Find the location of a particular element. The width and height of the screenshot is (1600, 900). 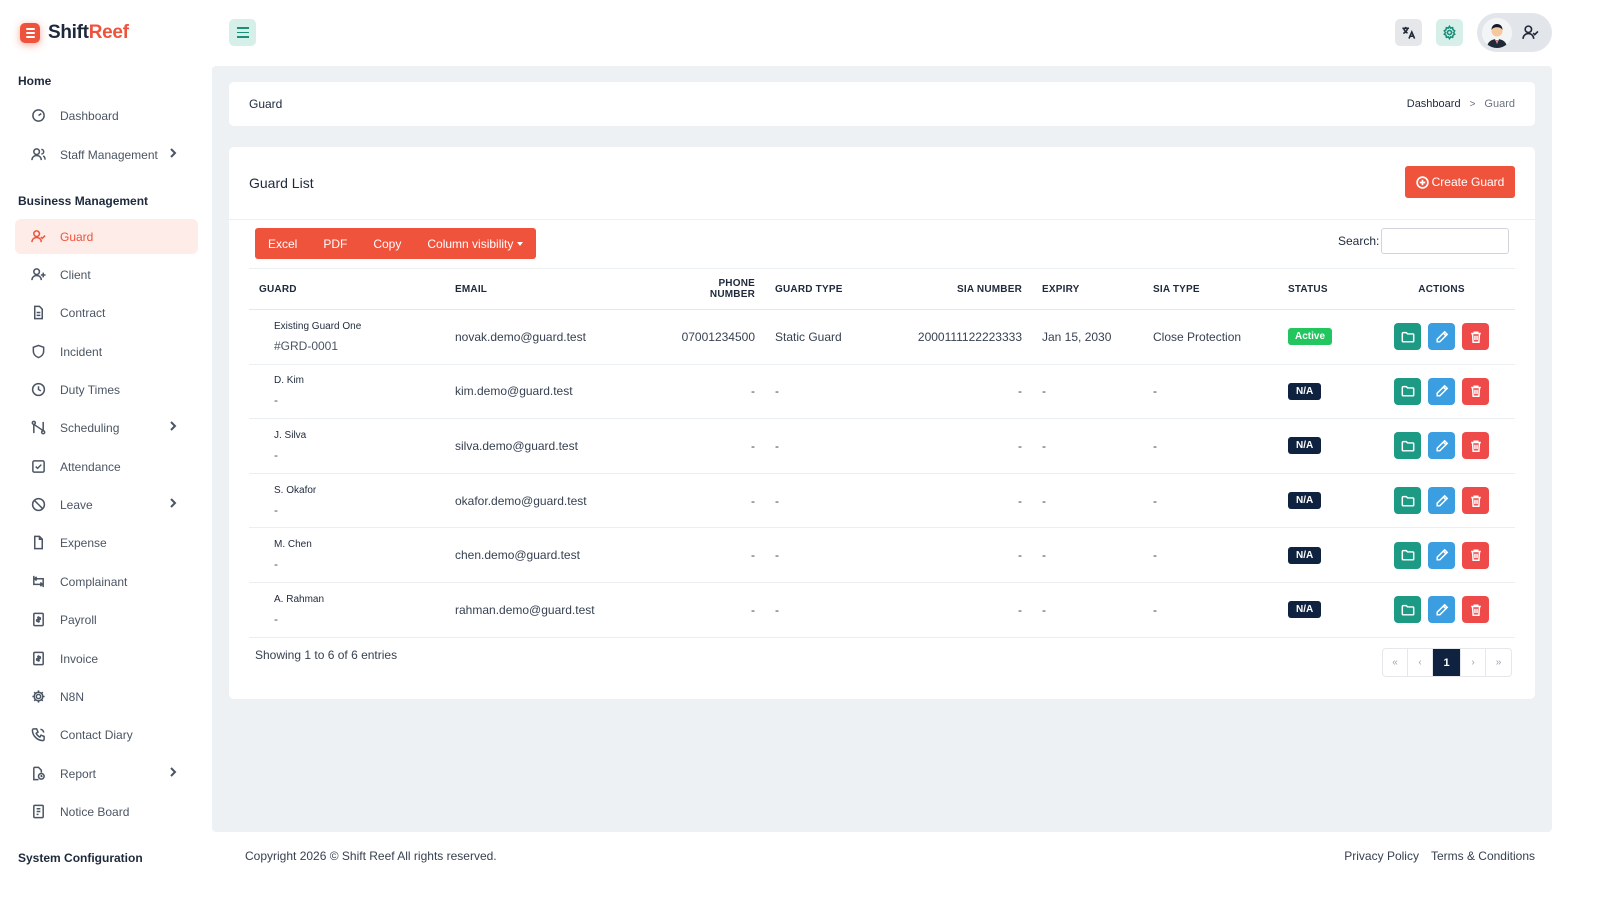

status-cell: N/A is located at coordinates (1323, 555).